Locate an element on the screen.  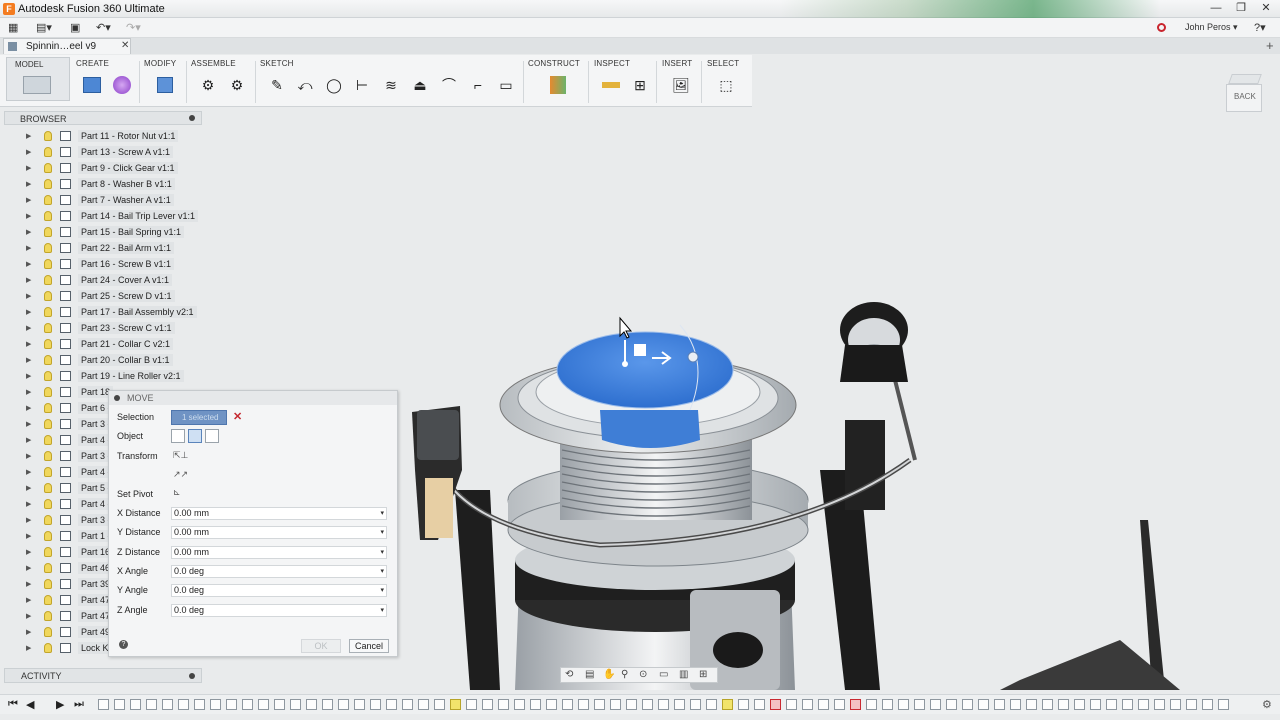
z-distance-field: 0.00 mm ▾ is located at coordinates (279, 552).